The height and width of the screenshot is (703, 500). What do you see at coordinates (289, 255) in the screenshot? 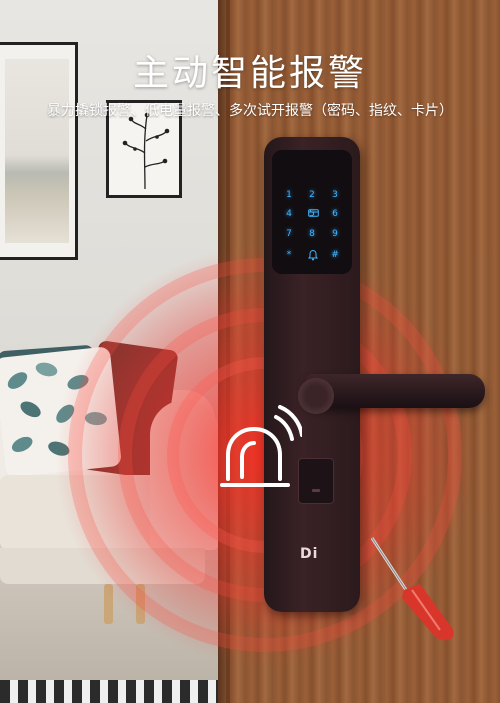
I see `keypad-key: *` at bounding box center [289, 255].